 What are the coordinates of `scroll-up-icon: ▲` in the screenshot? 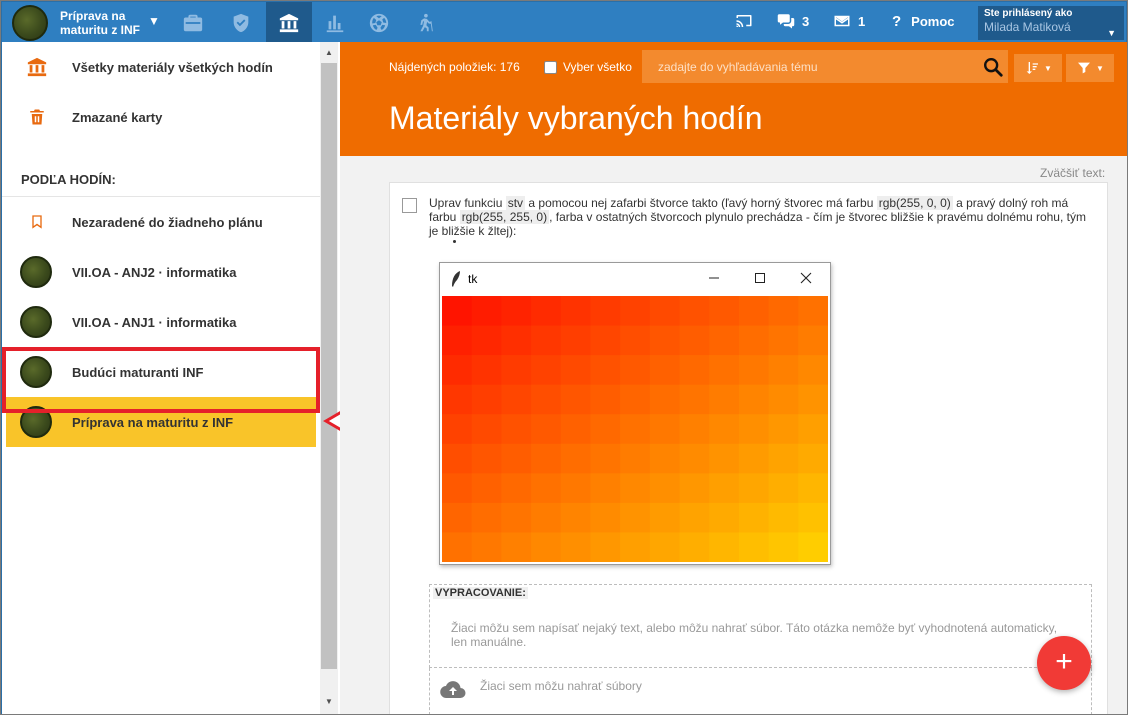 It's located at (329, 53).